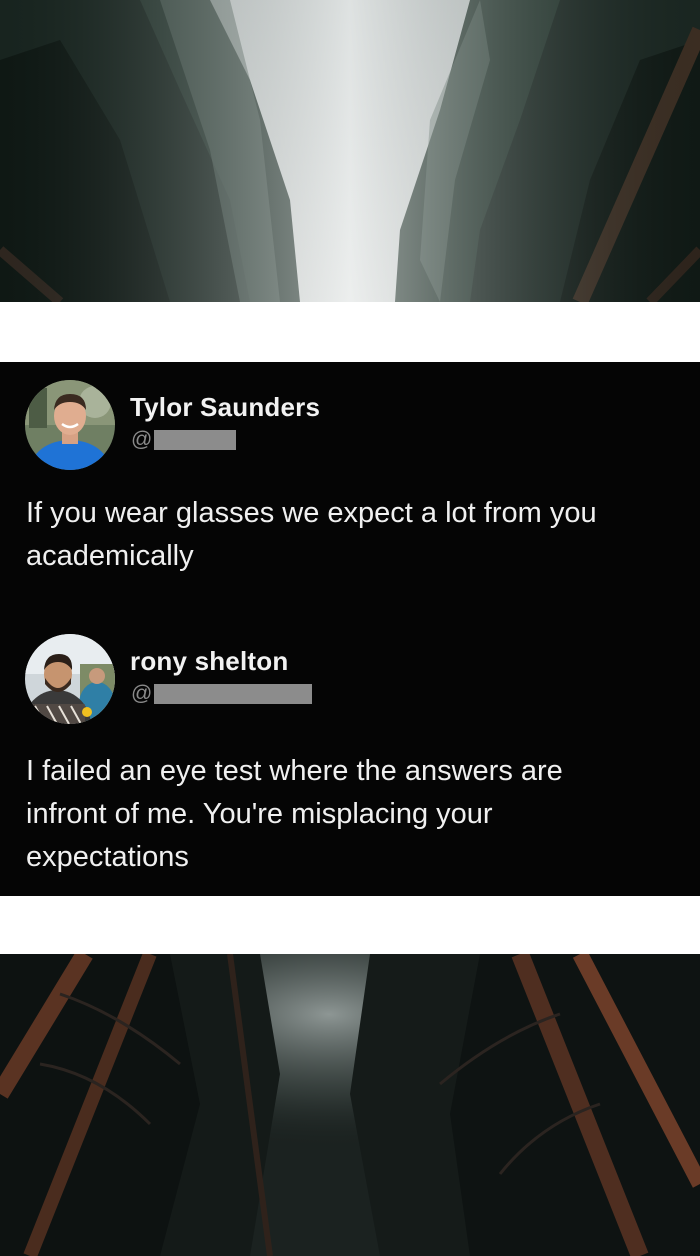  What do you see at coordinates (225, 407) in the screenshot?
I see `author-name: Tylor Saunders` at bounding box center [225, 407].